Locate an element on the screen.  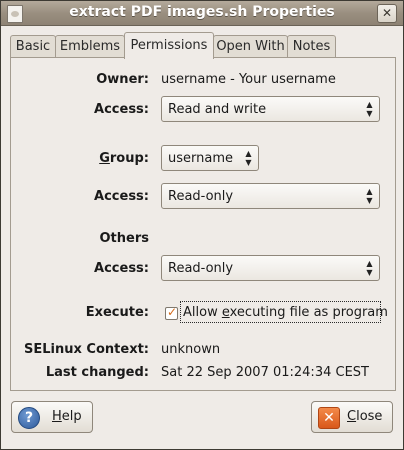
close-button-label: Close is located at coordinates (364, 416).